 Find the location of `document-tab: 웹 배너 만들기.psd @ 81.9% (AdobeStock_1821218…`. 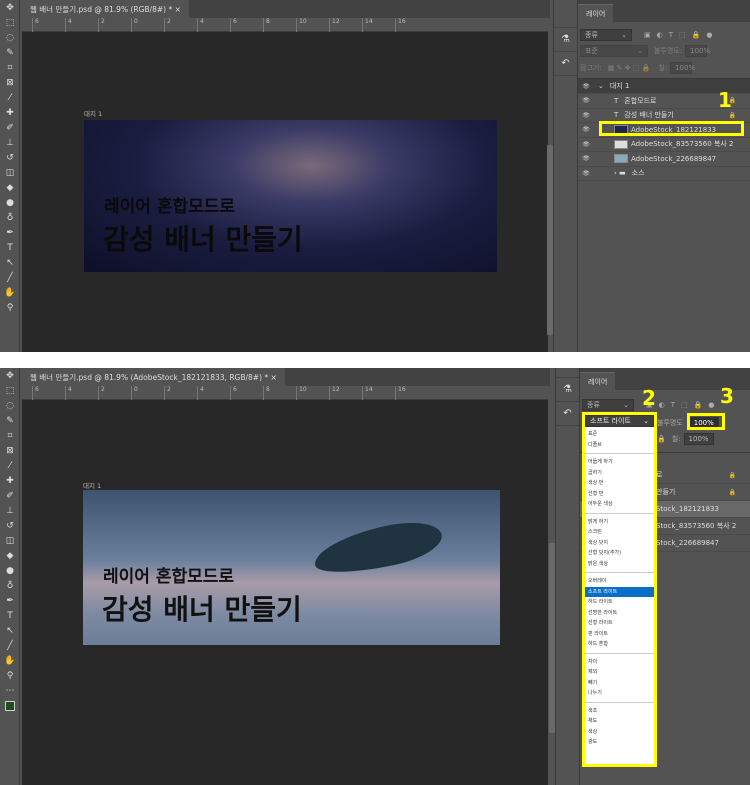

document-tab: 웹 배너 만들기.psd @ 81.9% (AdobeStock_1821218… is located at coordinates (153, 377).